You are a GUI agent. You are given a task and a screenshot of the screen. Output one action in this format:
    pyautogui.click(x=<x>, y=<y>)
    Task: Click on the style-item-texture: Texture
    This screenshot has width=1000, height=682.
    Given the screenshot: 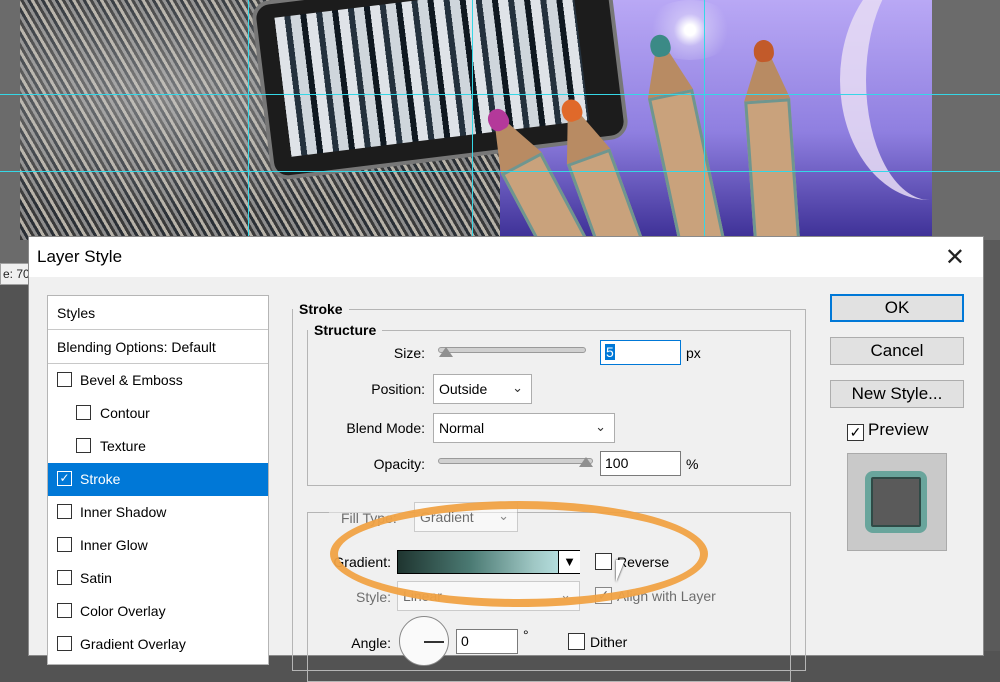 What is the action you would take?
    pyautogui.click(x=158, y=446)
    